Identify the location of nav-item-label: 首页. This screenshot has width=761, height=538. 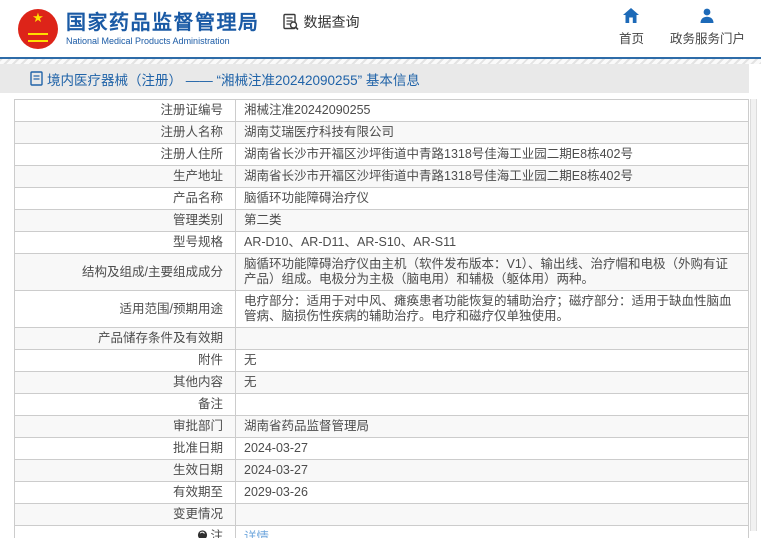
(631, 39).